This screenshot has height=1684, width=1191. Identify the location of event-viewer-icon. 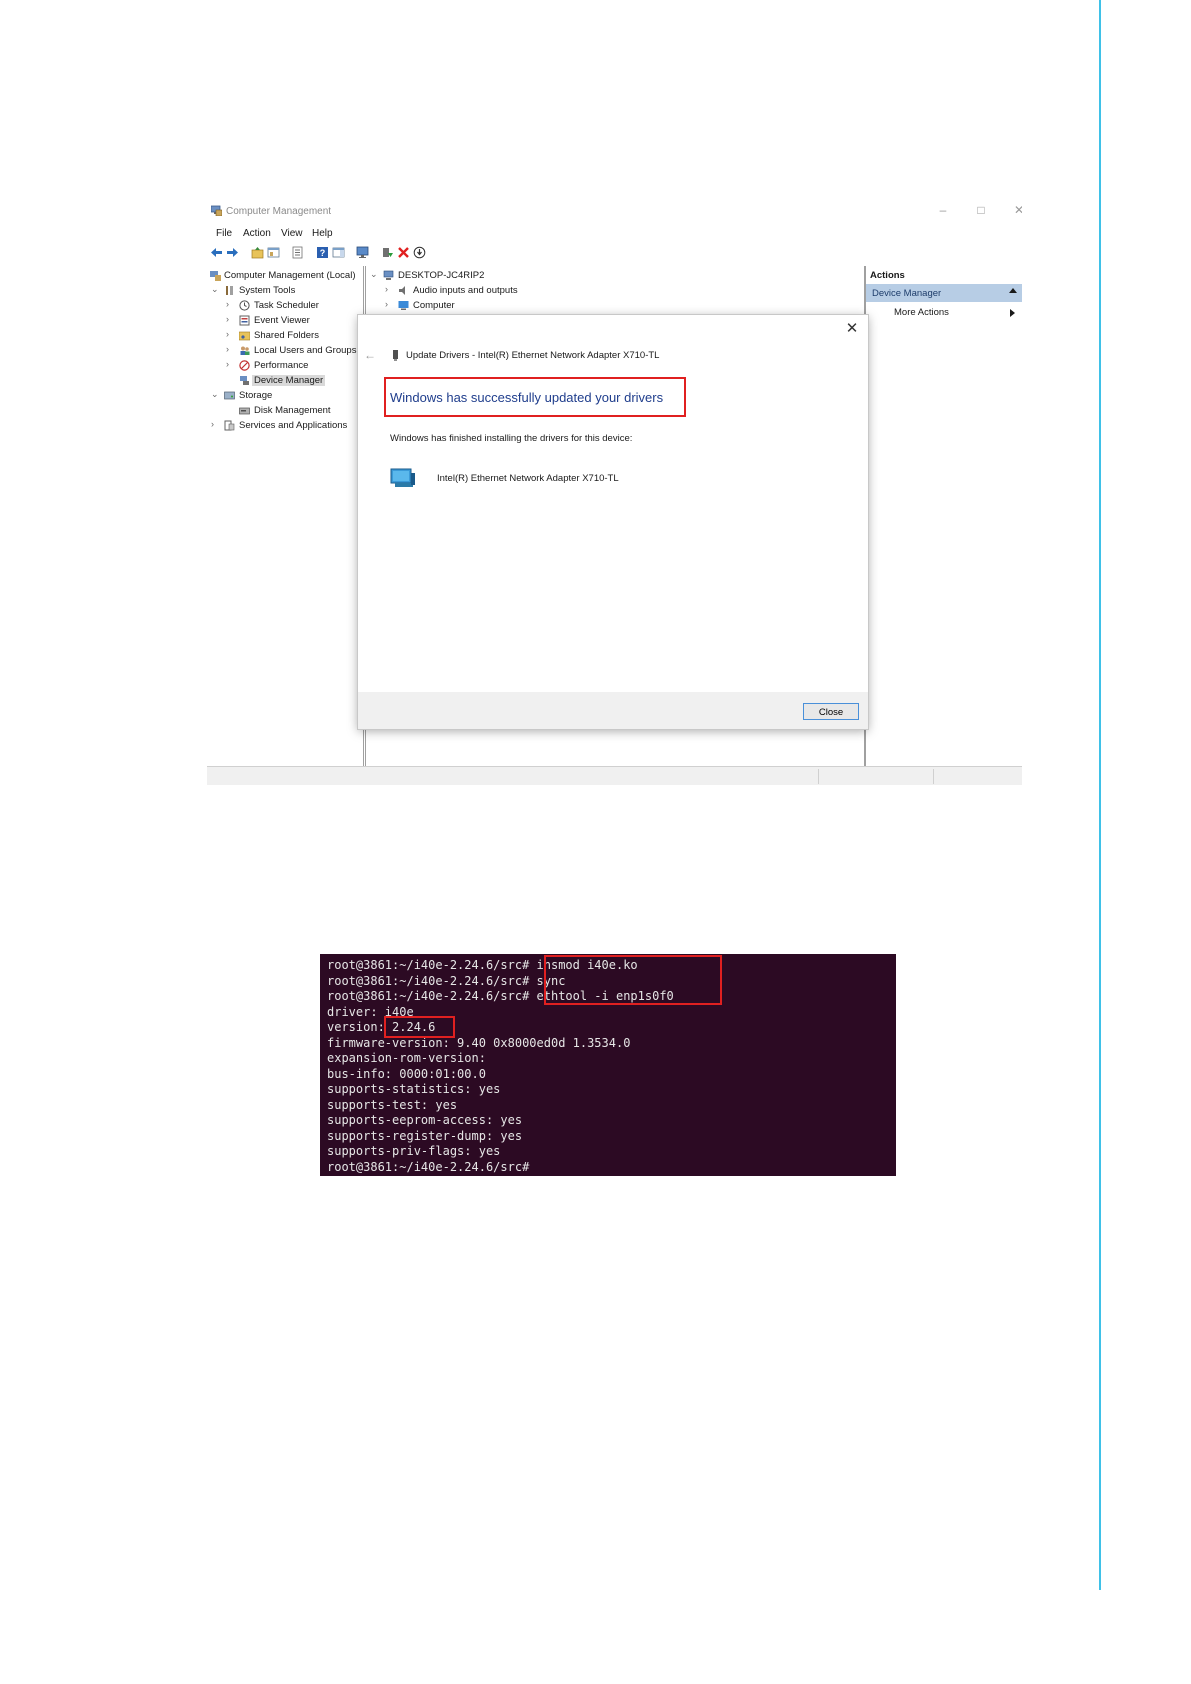
(244, 320).